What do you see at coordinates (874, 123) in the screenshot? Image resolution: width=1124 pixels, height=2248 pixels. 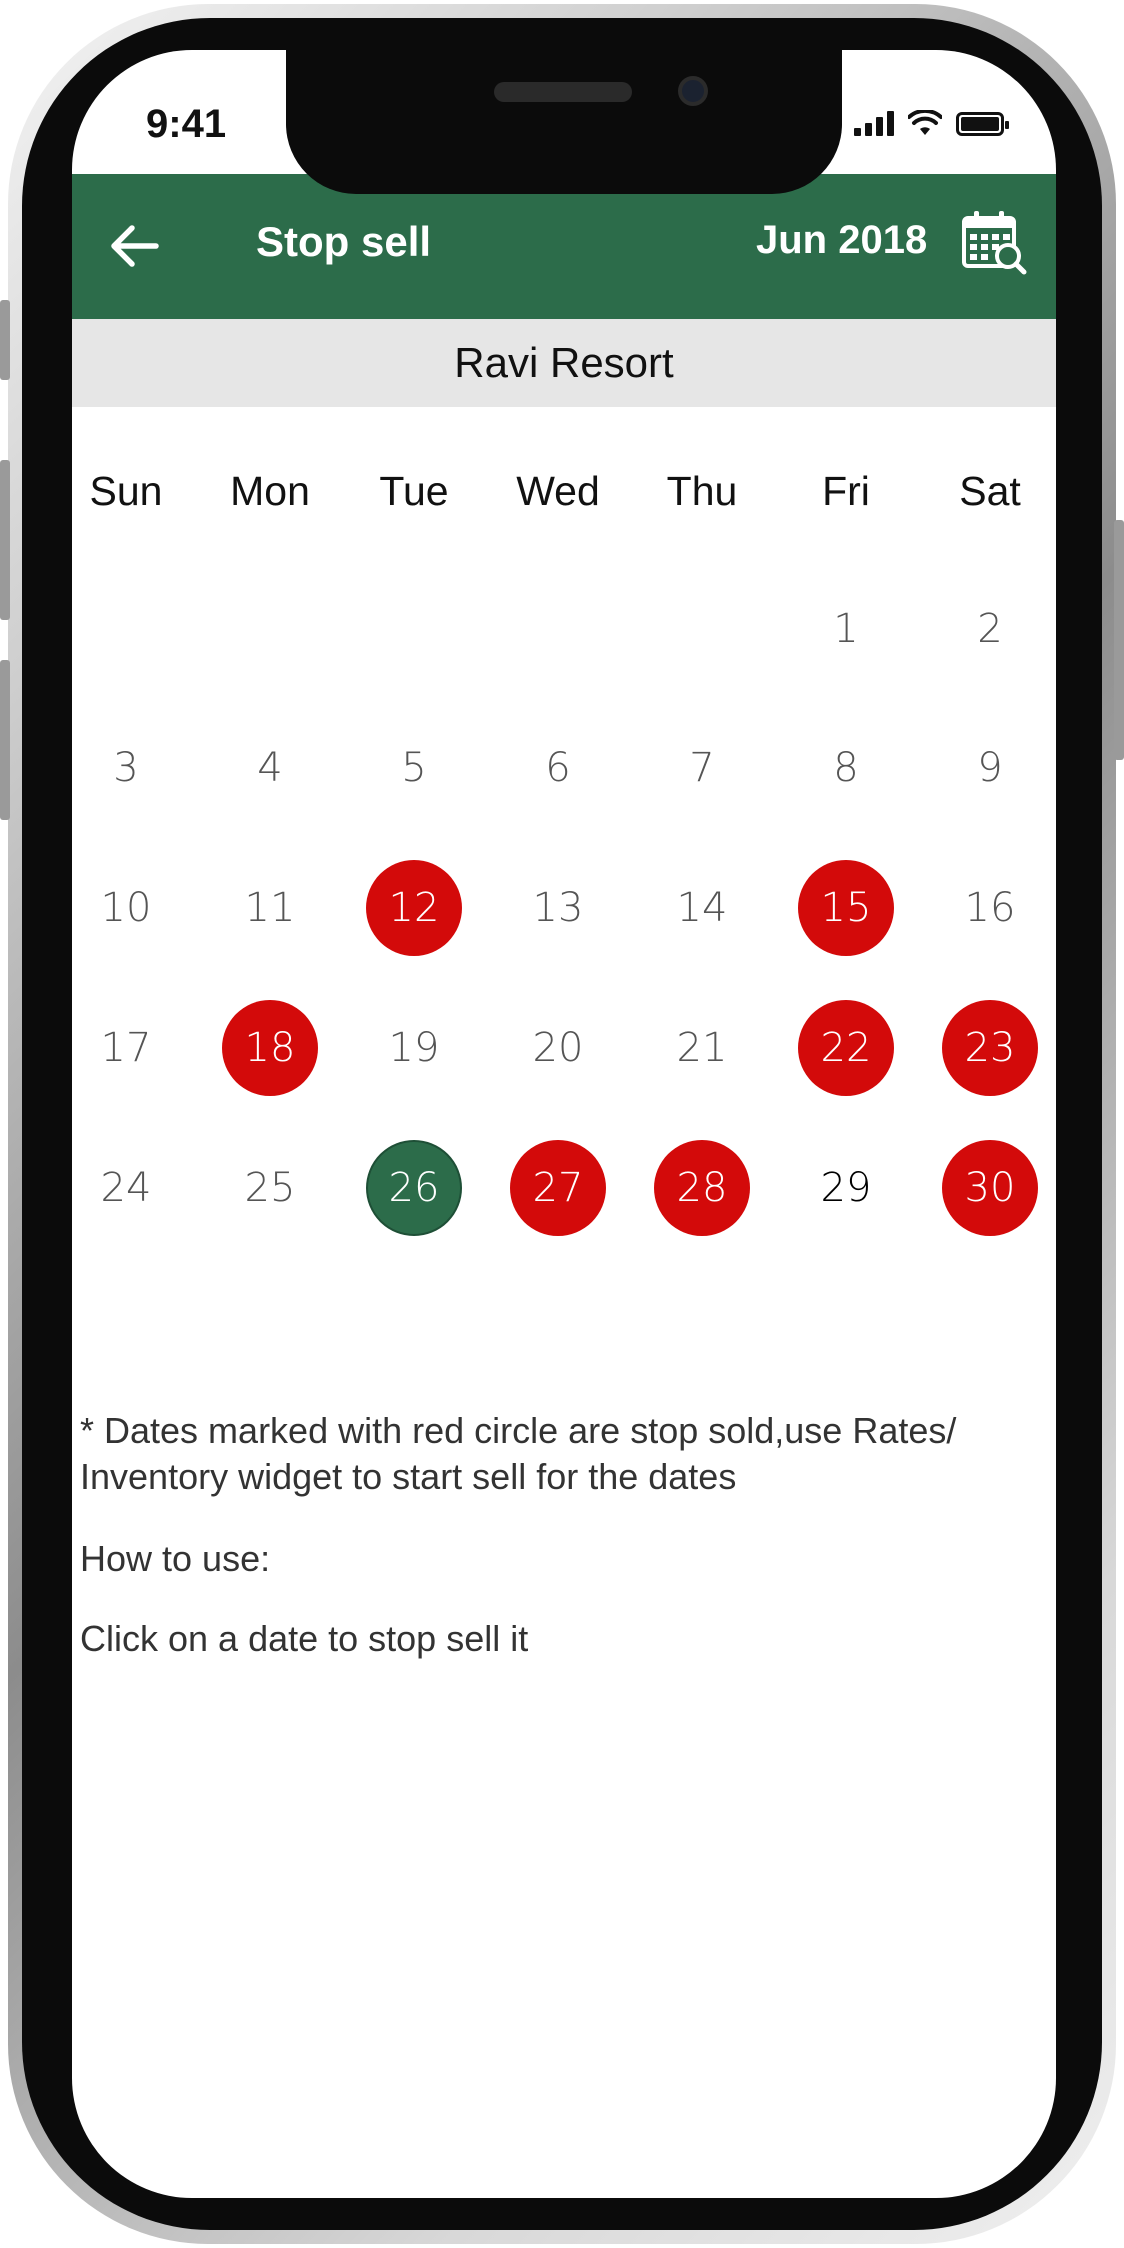 I see `signal-icon` at bounding box center [874, 123].